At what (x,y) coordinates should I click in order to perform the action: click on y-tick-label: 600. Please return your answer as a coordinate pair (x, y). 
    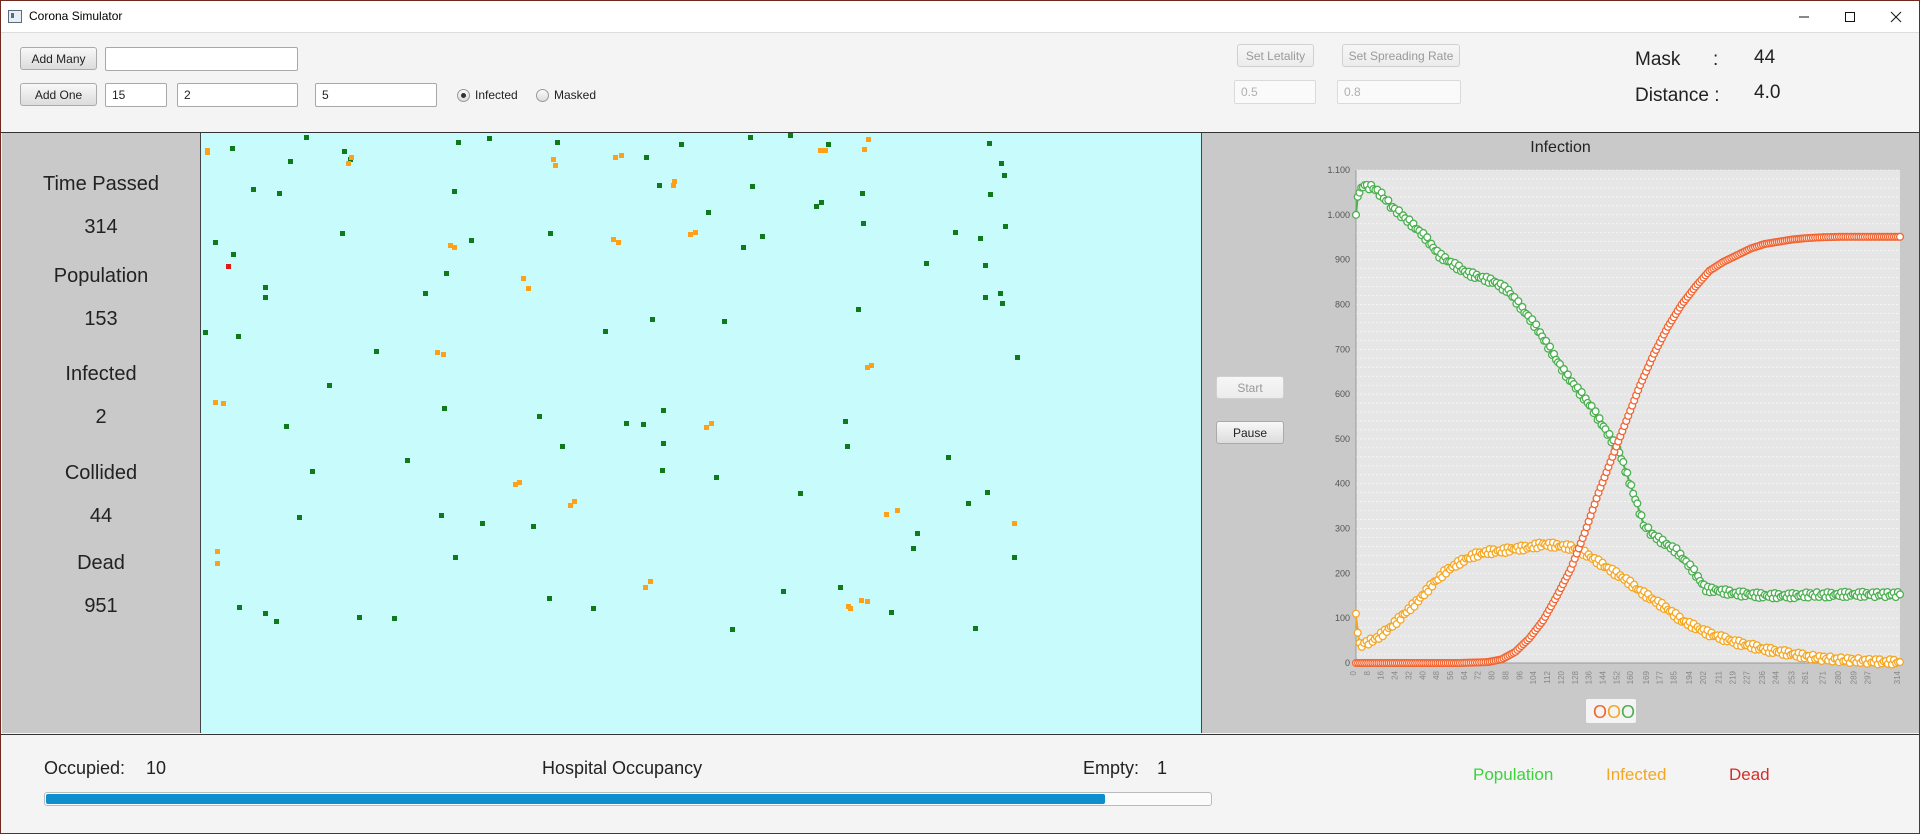
    Looking at the image, I should click on (1342, 394).